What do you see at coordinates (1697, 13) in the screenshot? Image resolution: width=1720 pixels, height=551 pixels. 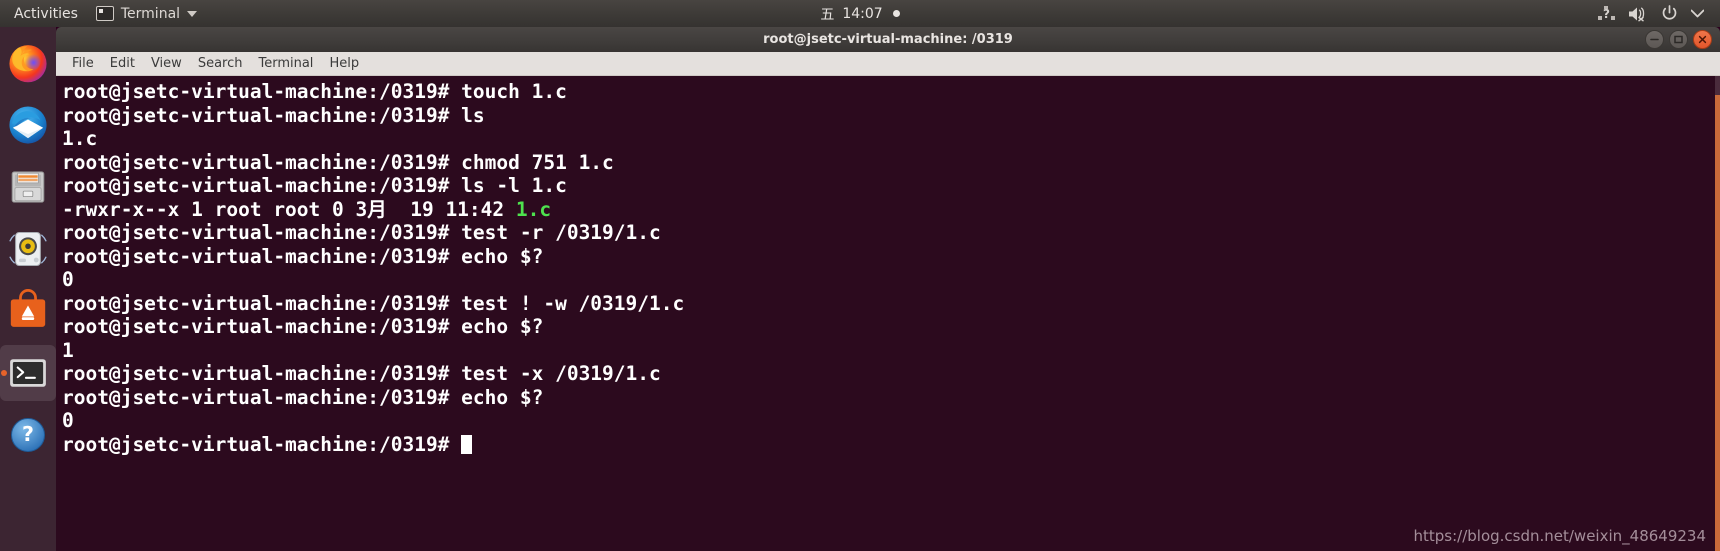 I see `system-menu-caret-icon` at bounding box center [1697, 13].